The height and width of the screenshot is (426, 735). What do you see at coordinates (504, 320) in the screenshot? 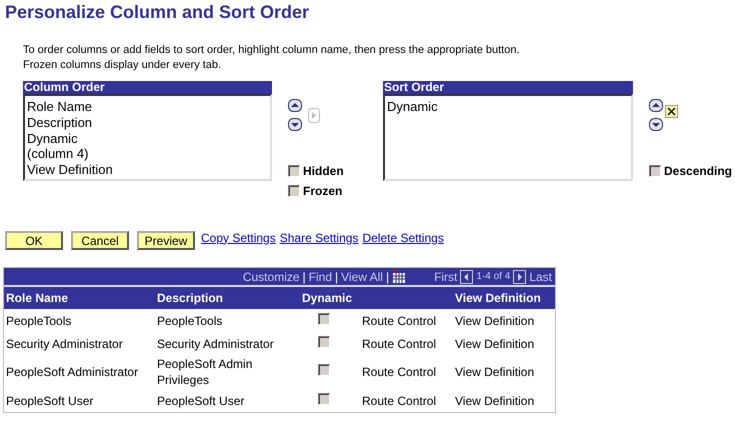
I see `table-cell: View Definition` at bounding box center [504, 320].